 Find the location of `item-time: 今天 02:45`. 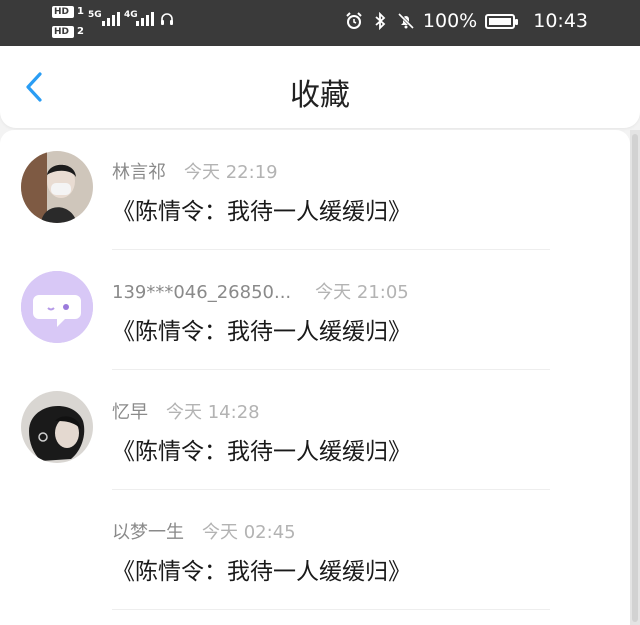

item-time: 今天 02:45 is located at coordinates (249, 532).